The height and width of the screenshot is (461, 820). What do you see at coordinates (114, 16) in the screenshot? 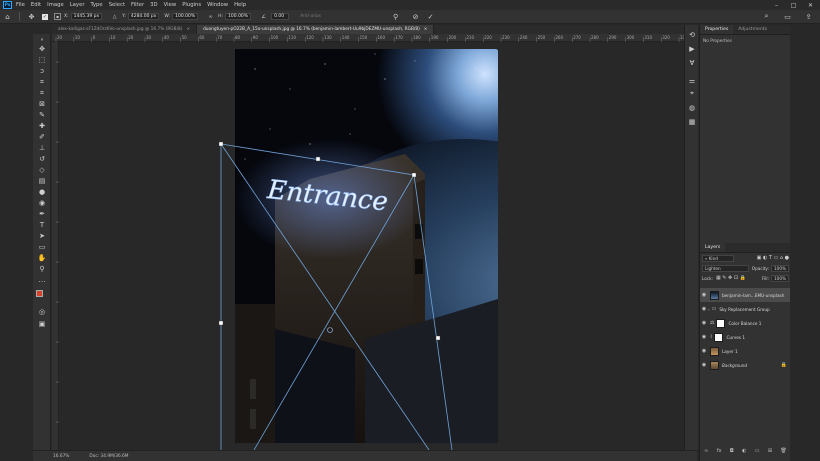
I see `delta-icon: △` at bounding box center [114, 16].